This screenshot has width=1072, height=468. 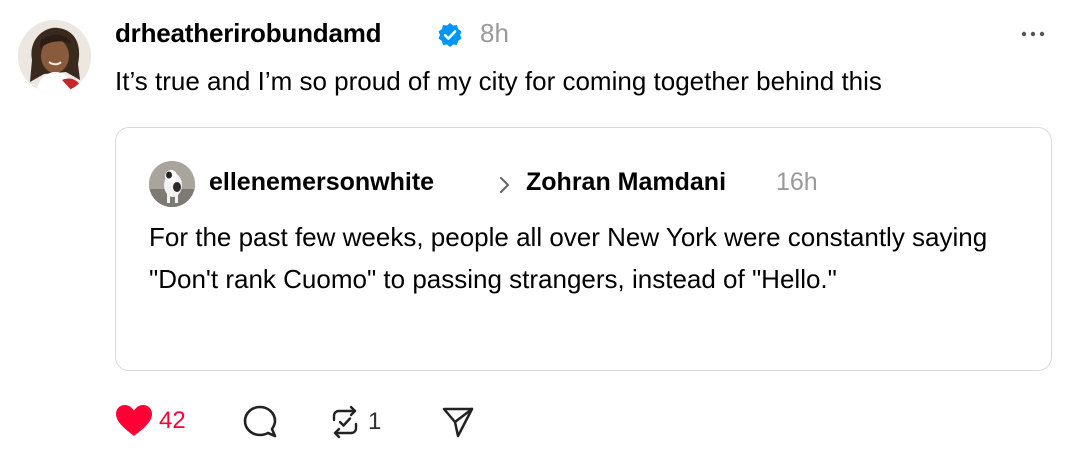 I want to click on more-options-icon, so click(x=1033, y=34).